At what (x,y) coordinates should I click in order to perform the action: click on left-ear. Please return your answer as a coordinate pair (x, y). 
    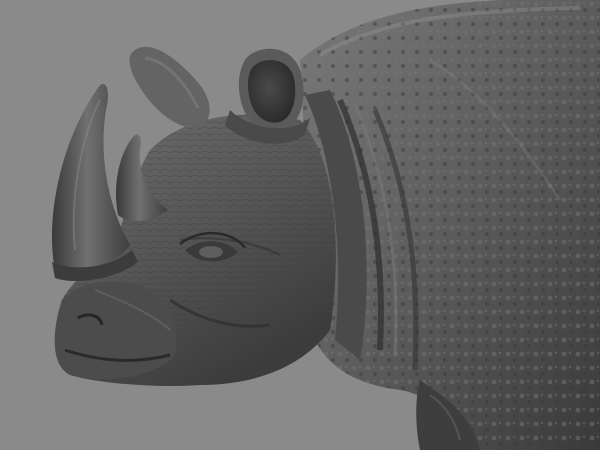
    Looking at the image, I should click on (169, 87).